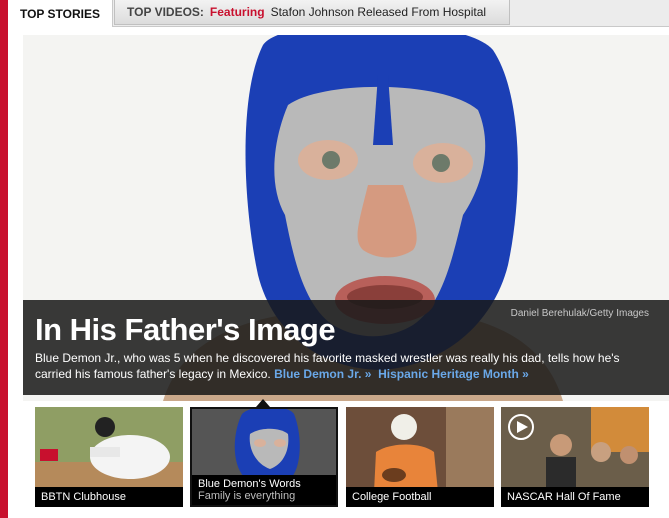  Describe the element at coordinates (4, 259) in the screenshot. I see `left-accent-bar` at that location.